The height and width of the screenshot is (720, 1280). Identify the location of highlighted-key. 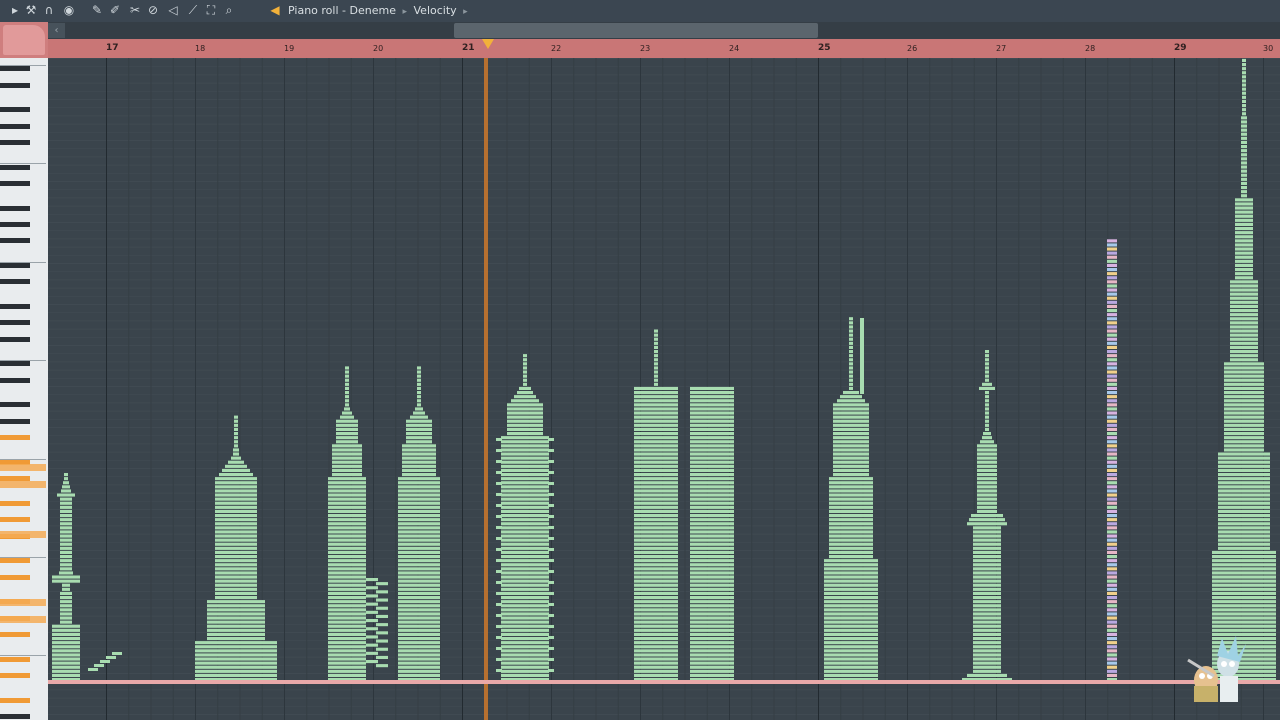
(23, 484).